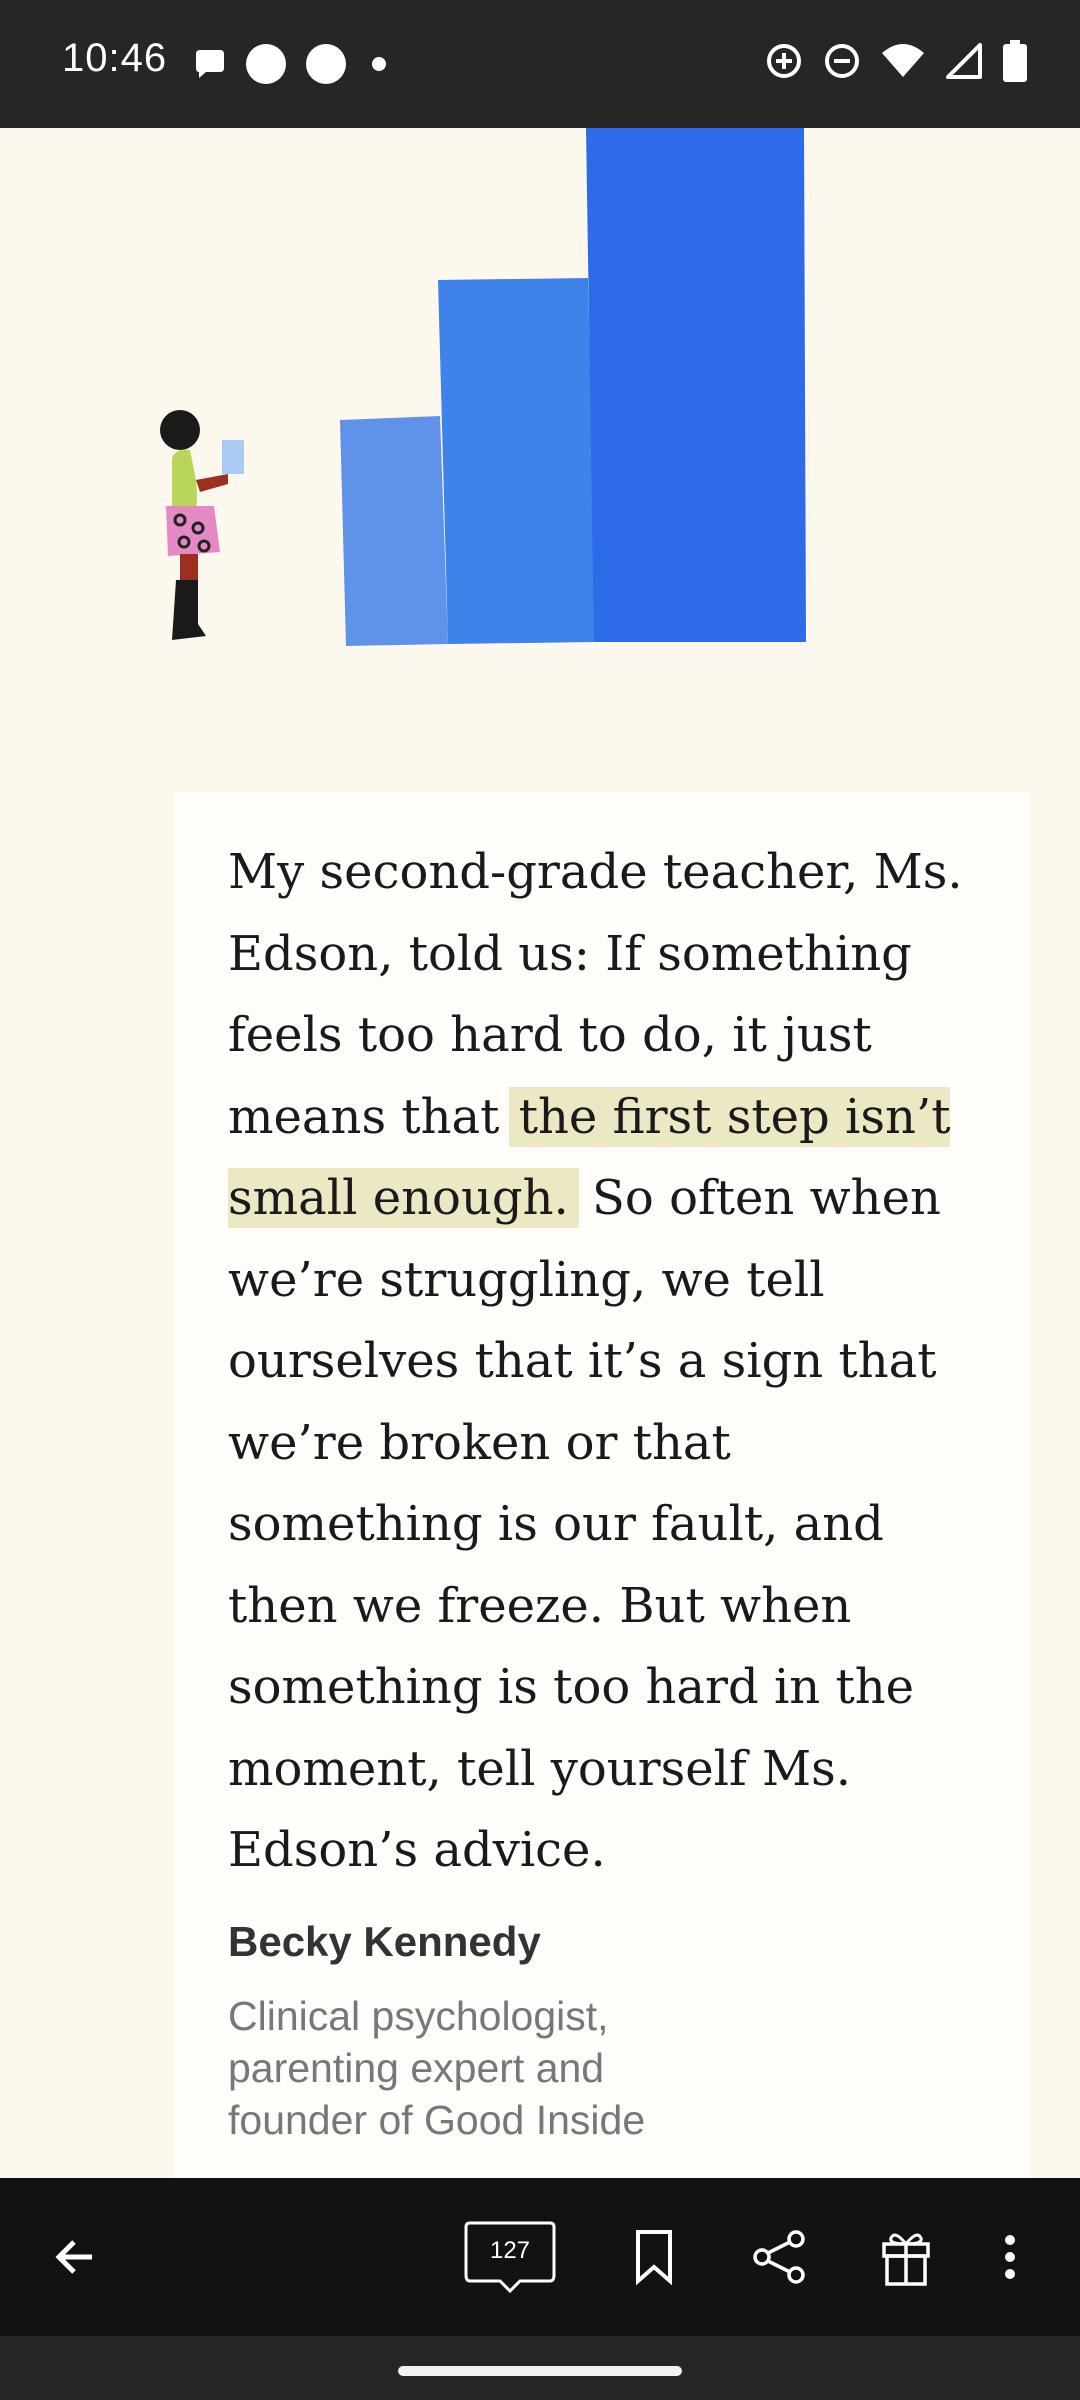 The width and height of the screenshot is (1080, 2400). Describe the element at coordinates (384, 1941) in the screenshot. I see `author-name: Becky Kennedy` at that location.